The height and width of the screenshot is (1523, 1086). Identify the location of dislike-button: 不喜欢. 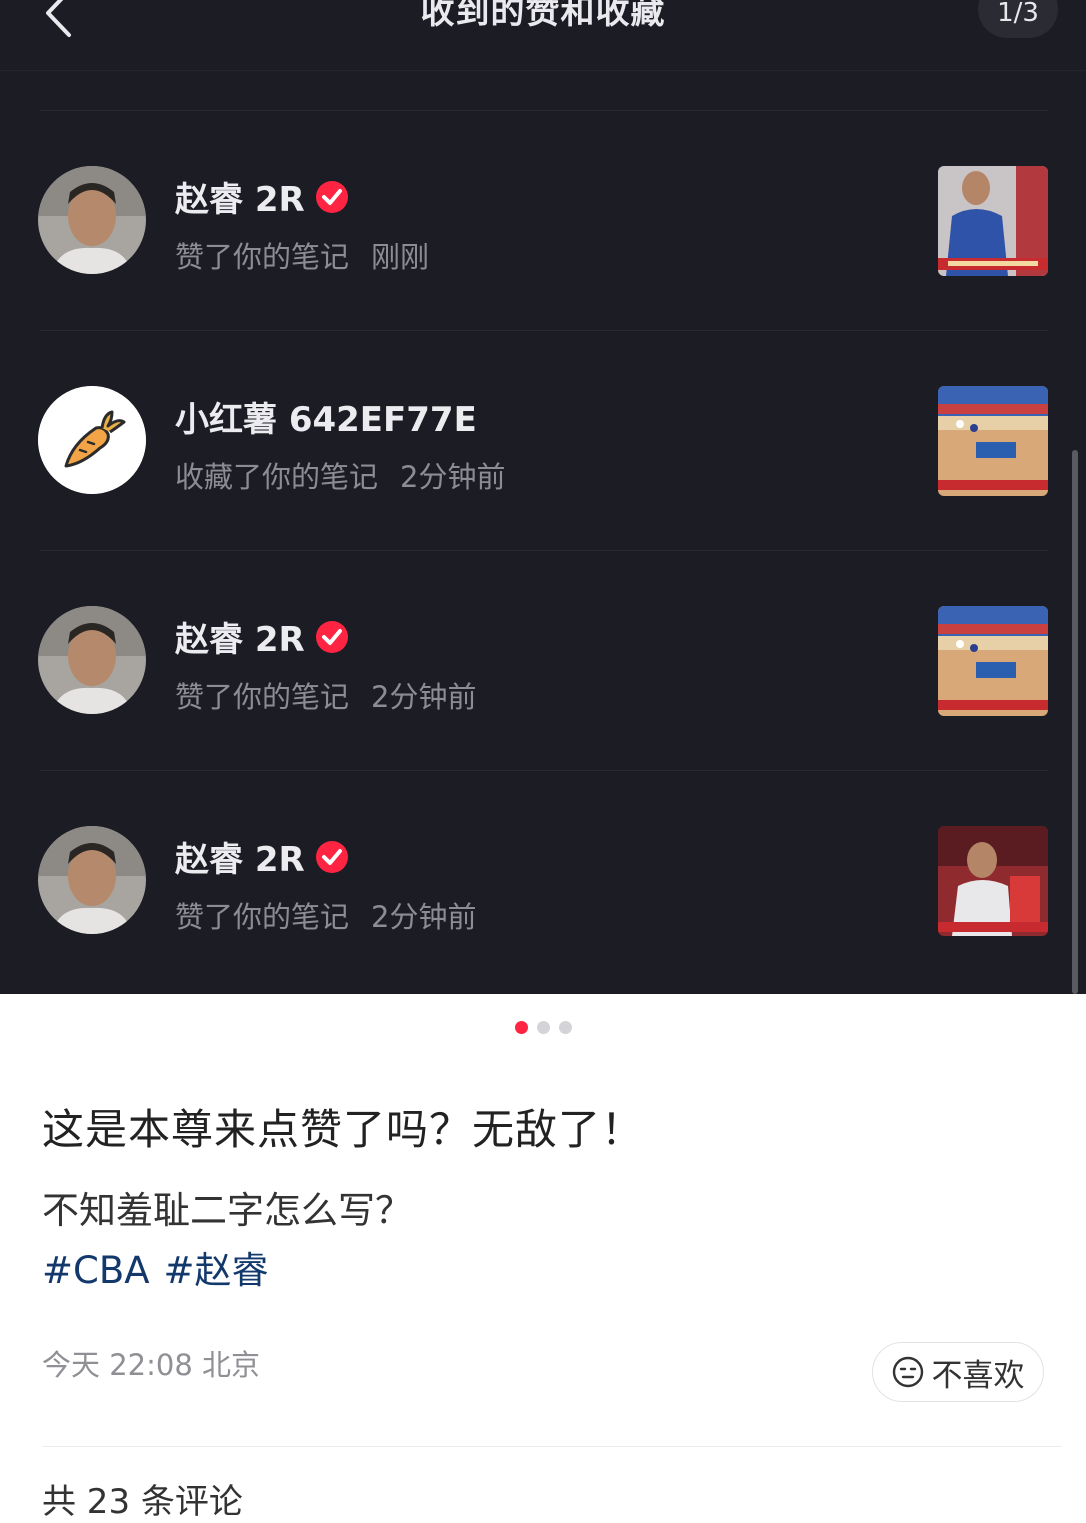
(958, 1372).